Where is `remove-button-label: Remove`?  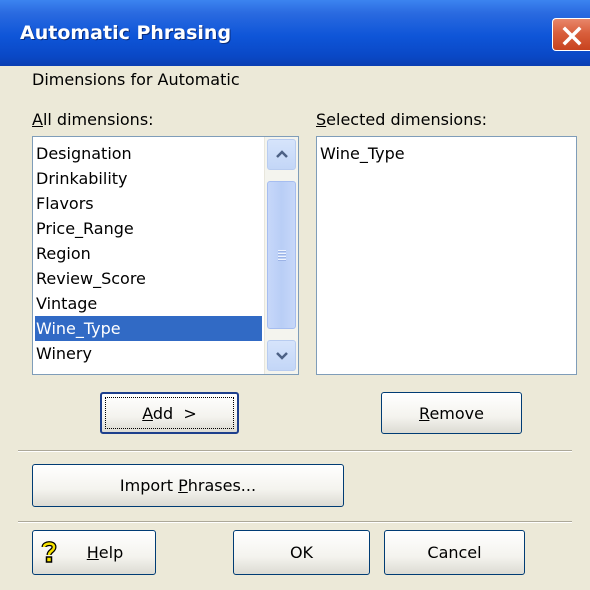 remove-button-label: Remove is located at coordinates (451, 413).